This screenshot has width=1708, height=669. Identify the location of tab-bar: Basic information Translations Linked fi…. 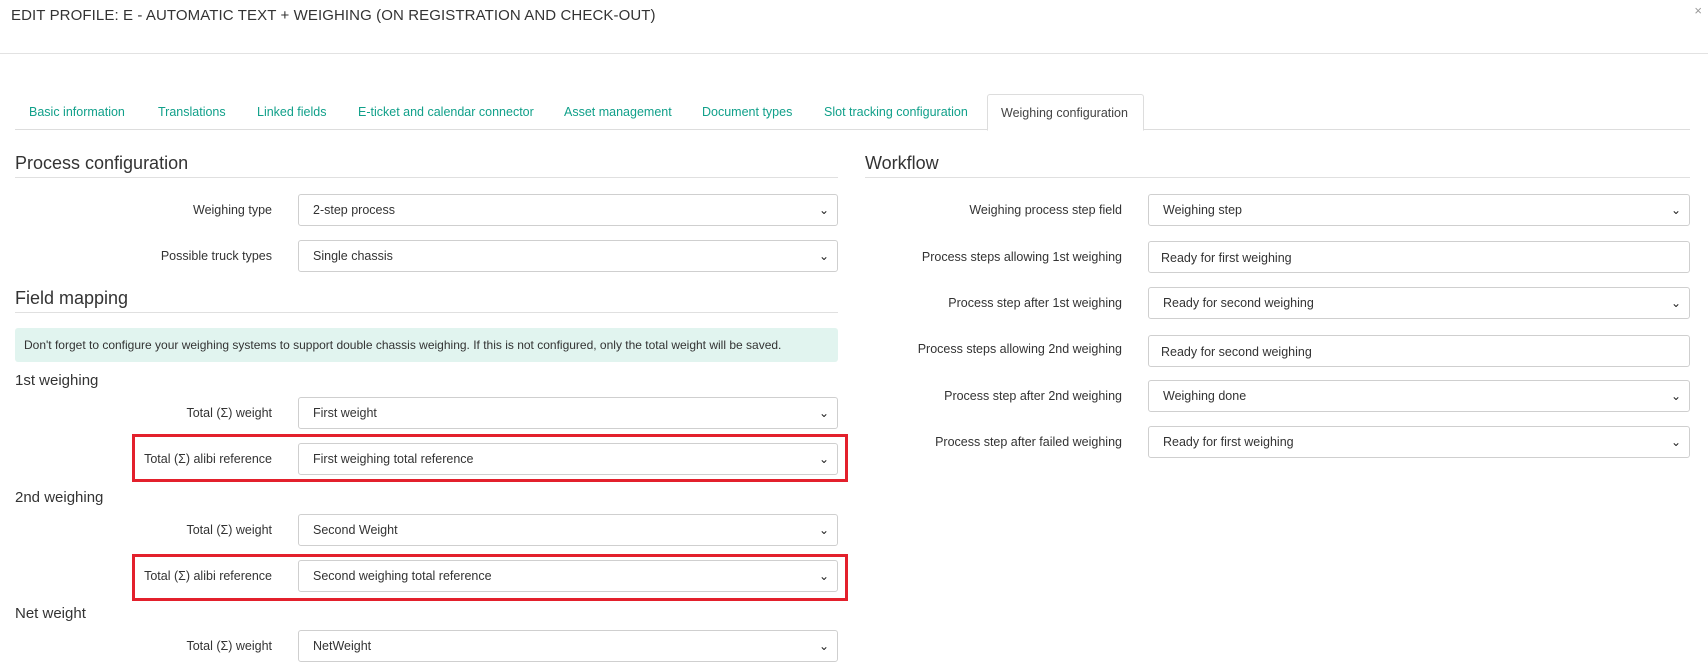
(852, 112).